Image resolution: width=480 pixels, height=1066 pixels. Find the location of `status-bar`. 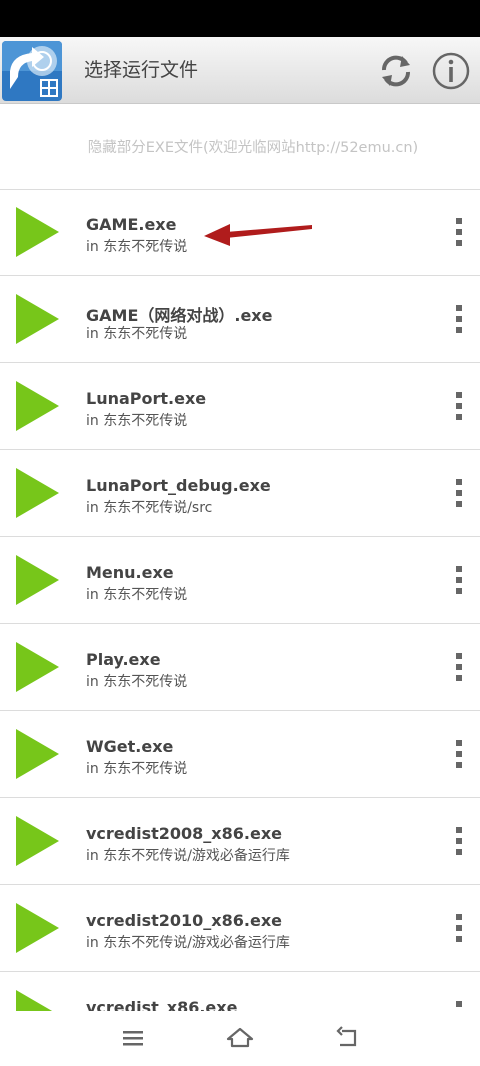

status-bar is located at coordinates (240, 18).